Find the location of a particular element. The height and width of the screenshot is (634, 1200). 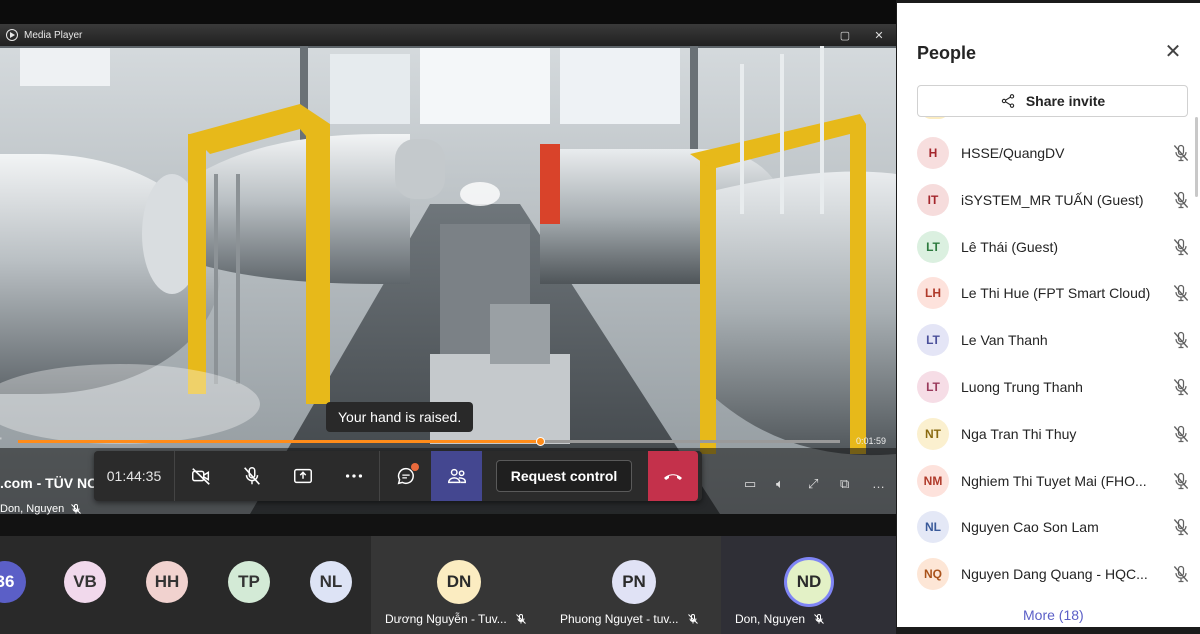

participant-name: HSSE/QuangDV is located at coordinates (1013, 153).